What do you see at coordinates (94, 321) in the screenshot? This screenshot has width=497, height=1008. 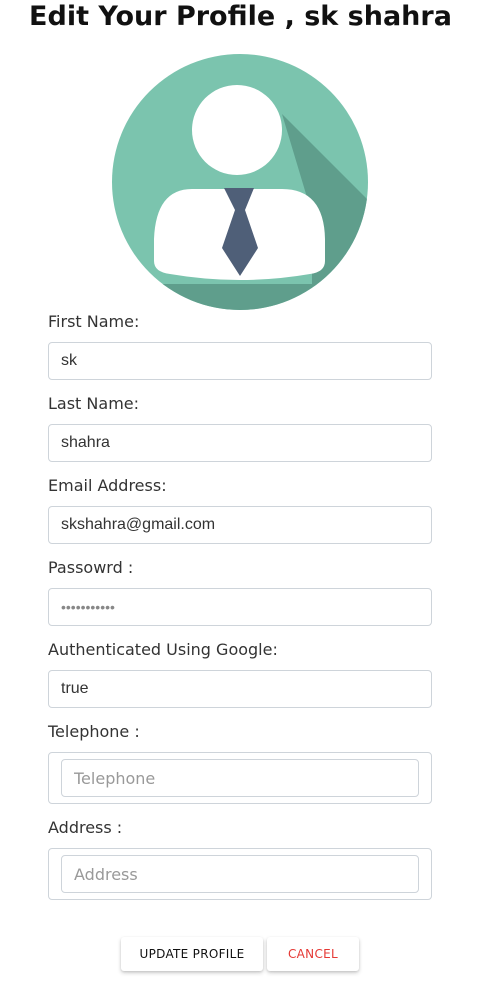 I see `first-name-label: First Name:` at bounding box center [94, 321].